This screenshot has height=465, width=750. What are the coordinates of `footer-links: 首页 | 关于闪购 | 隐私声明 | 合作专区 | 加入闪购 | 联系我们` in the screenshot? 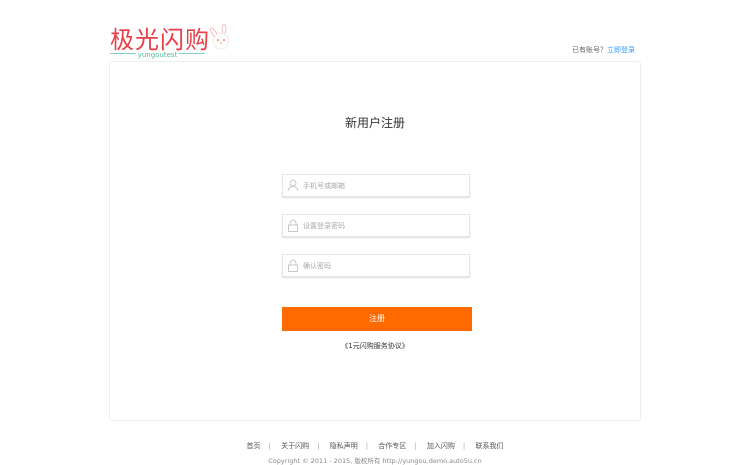 It's located at (375, 446).